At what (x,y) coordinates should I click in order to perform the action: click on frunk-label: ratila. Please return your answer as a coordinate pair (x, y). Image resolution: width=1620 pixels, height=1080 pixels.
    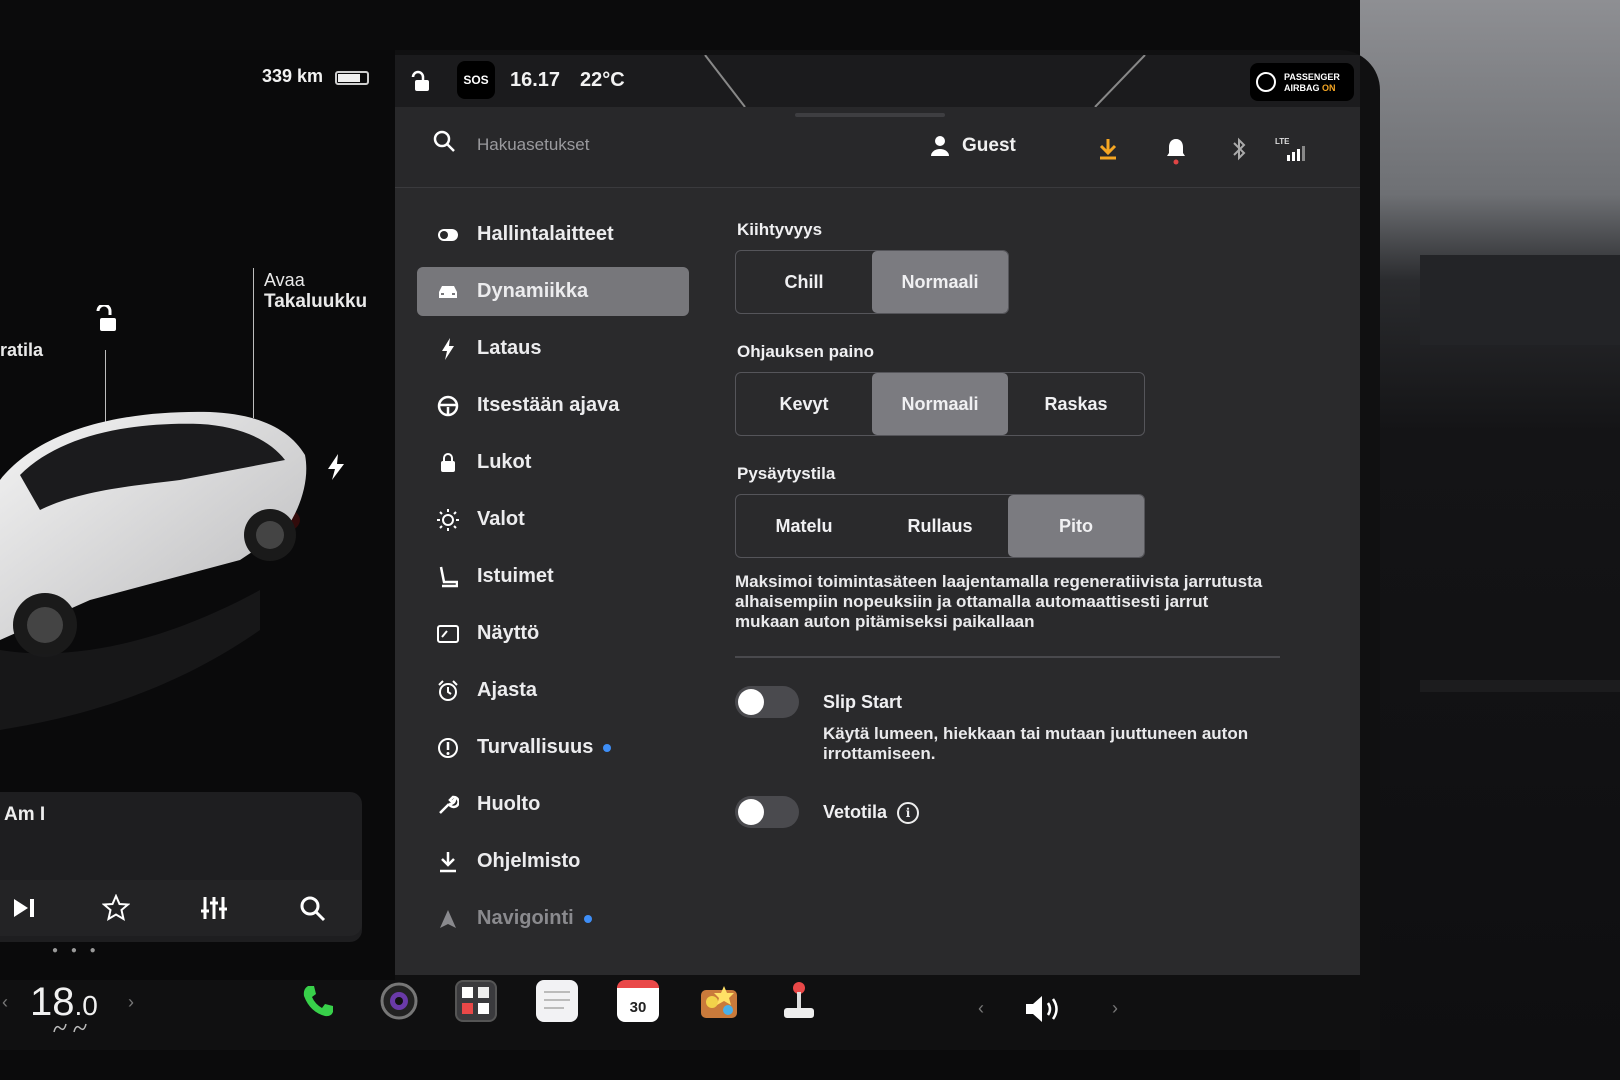
    Looking at the image, I should click on (21, 350).